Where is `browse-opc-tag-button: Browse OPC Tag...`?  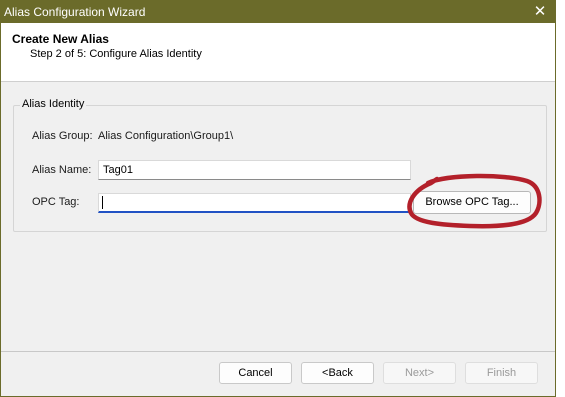 browse-opc-tag-button: Browse OPC Tag... is located at coordinates (472, 202).